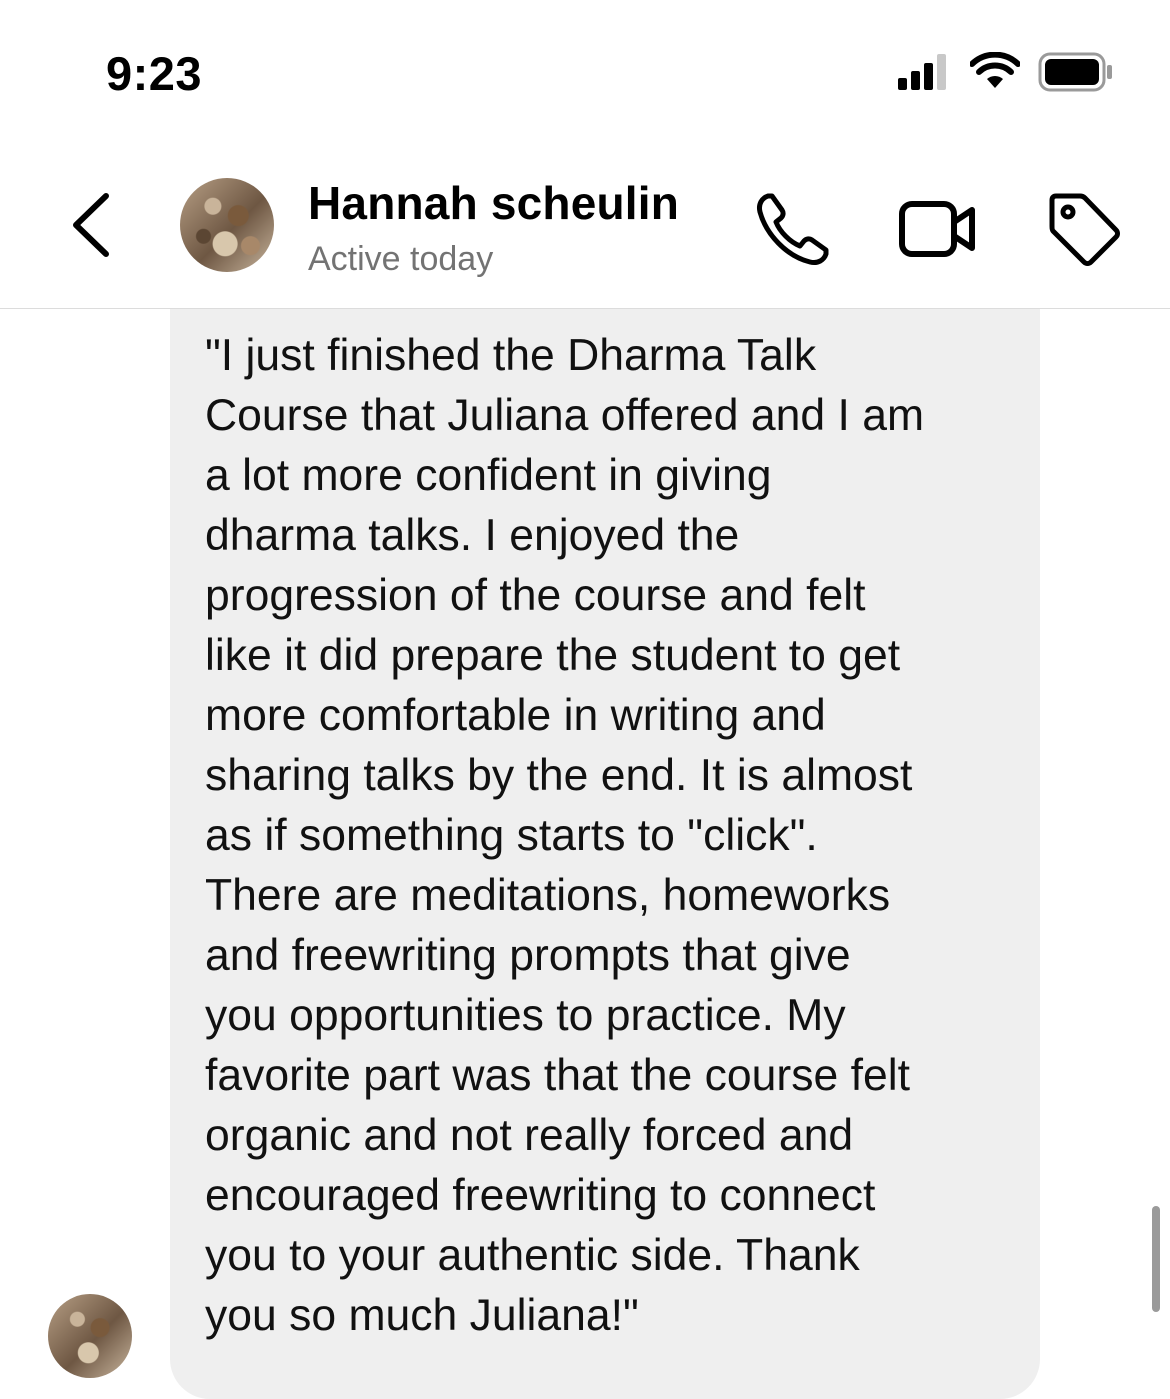 This screenshot has height=1399, width=1170. I want to click on chat-header: Hannah scheulin Active today, so click(585, 229).